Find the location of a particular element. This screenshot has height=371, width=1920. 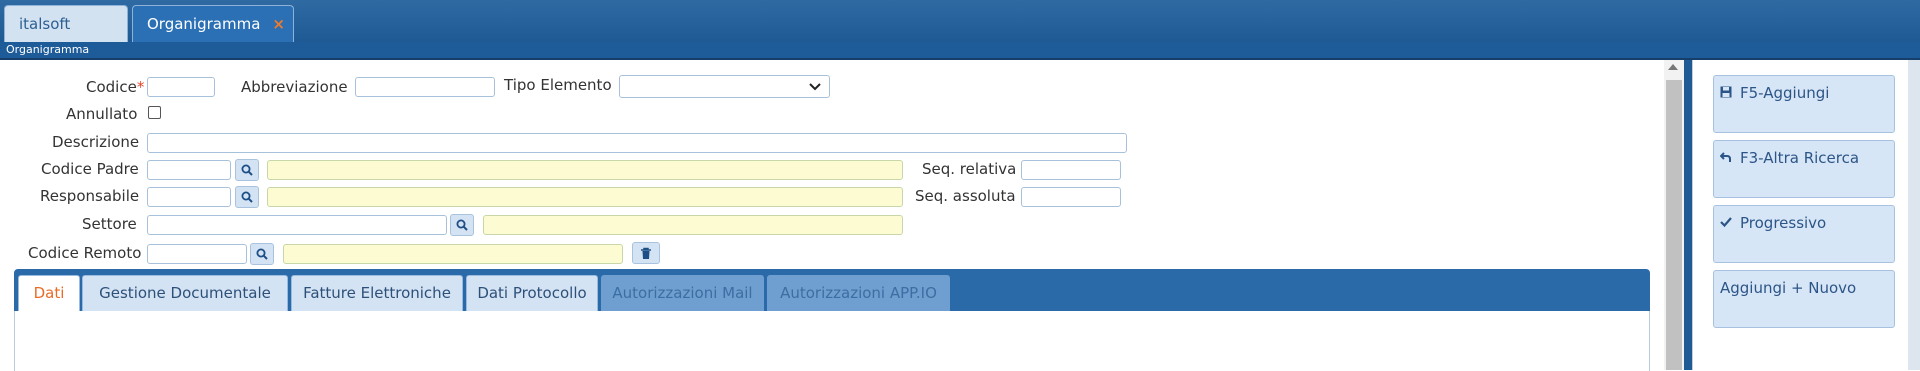

annullato-checkbox is located at coordinates (154, 112).